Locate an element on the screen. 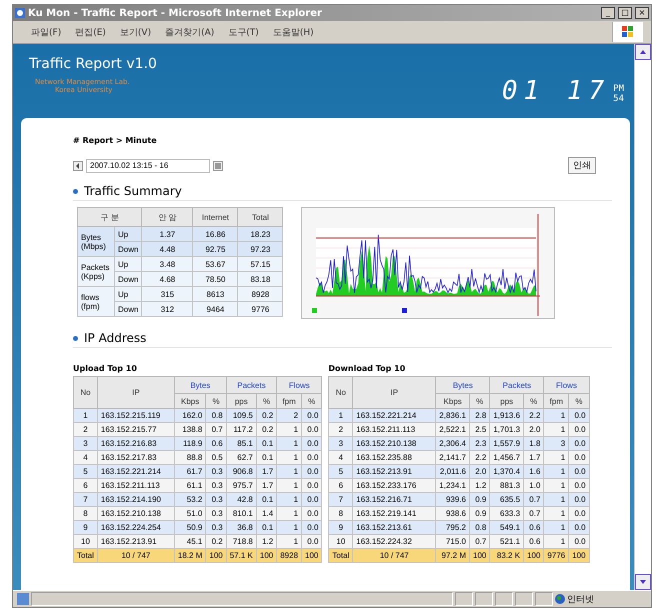 This screenshot has width=657, height=608. table-cell: 4.68 is located at coordinates (167, 279).